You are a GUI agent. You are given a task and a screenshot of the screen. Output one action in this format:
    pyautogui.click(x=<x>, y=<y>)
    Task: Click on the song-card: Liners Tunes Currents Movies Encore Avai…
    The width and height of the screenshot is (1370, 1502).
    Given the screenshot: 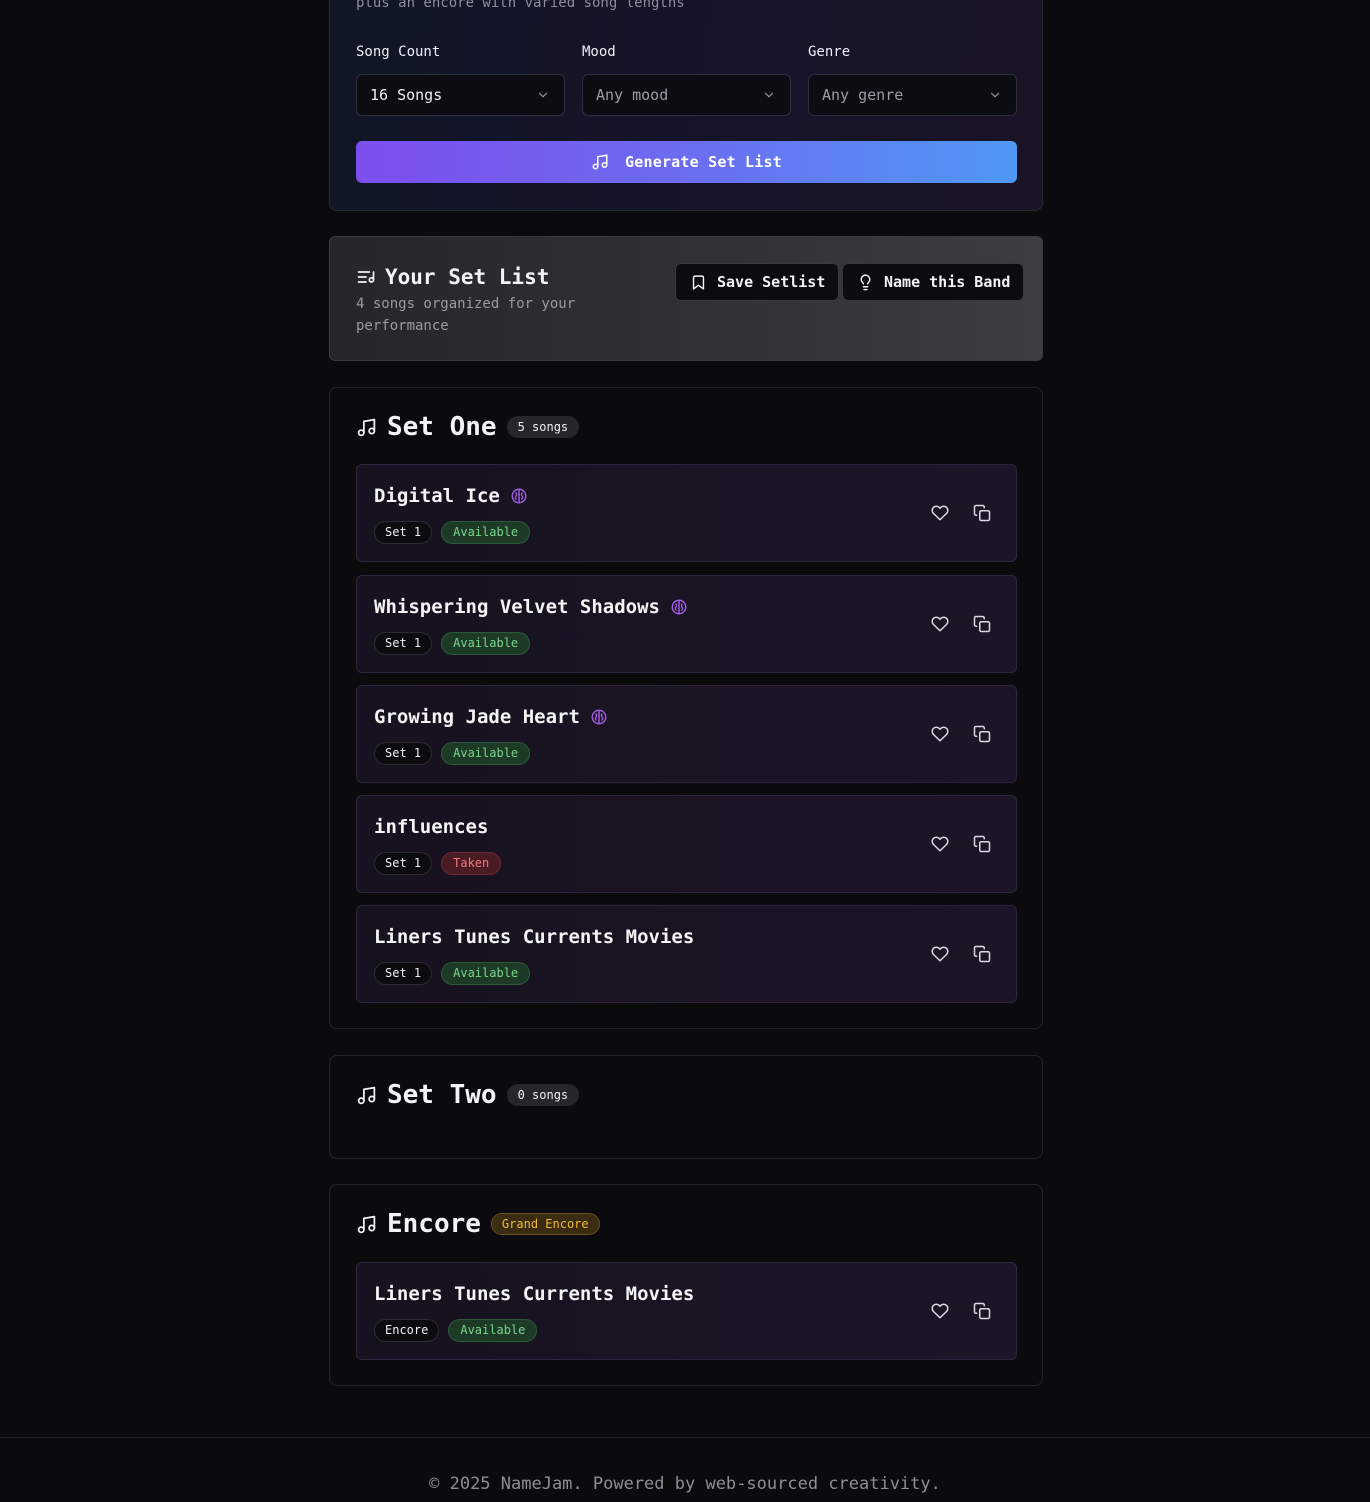 What is the action you would take?
    pyautogui.click(x=686, y=1311)
    